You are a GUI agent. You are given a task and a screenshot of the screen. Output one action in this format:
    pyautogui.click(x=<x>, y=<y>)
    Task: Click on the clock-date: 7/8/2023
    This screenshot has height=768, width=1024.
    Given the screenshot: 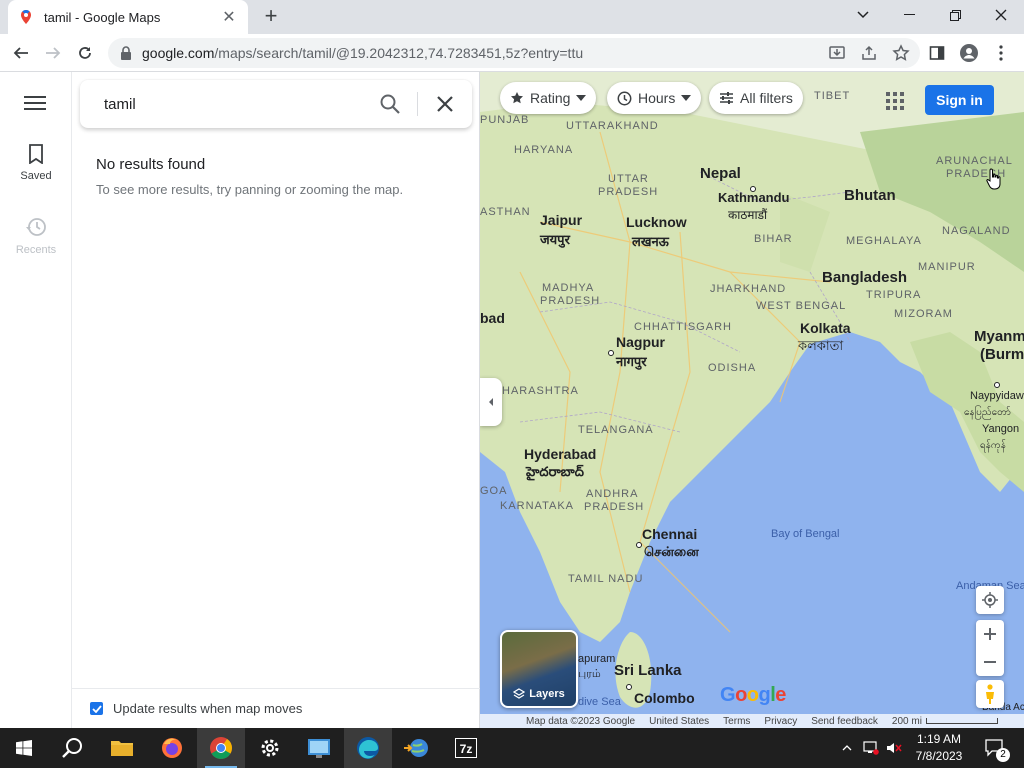 What is the action you would take?
    pyautogui.click(x=939, y=756)
    